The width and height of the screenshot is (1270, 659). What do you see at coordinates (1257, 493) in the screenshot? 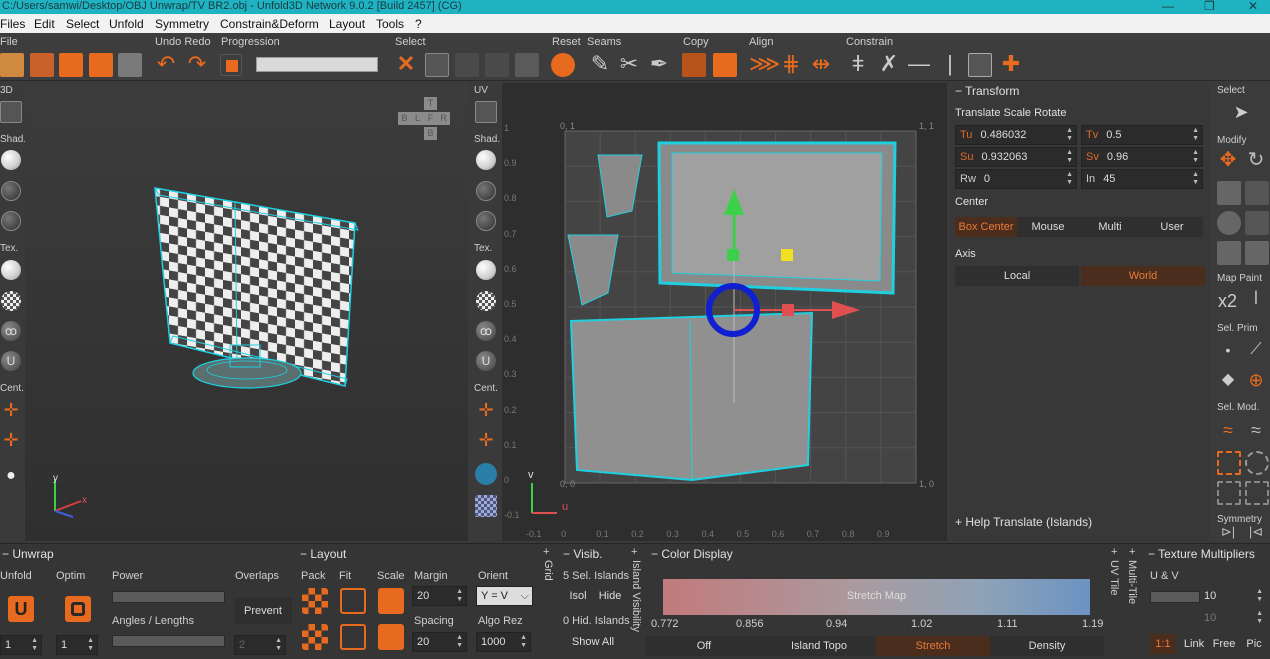
I see `polygon-select-icon` at bounding box center [1257, 493].